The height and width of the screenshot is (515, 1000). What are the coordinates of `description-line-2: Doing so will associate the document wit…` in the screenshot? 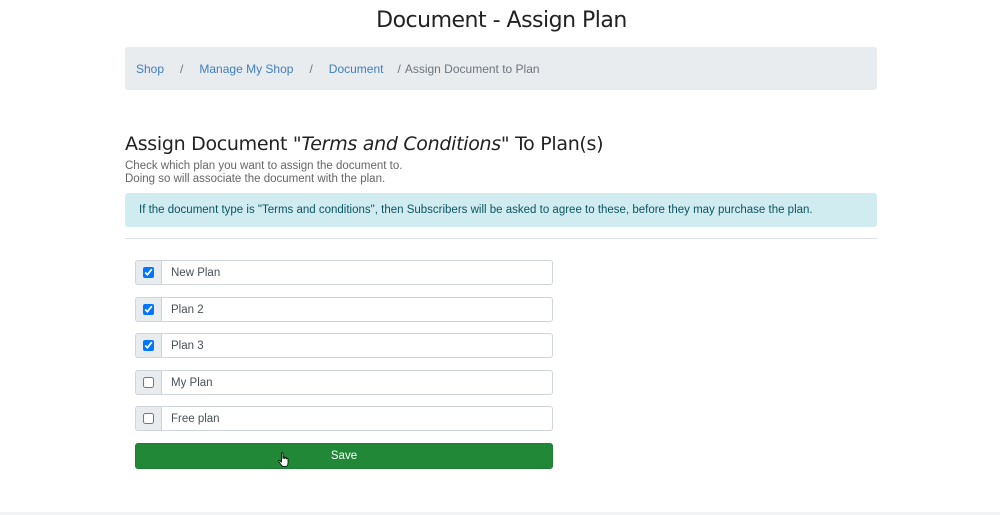 It's located at (255, 179).